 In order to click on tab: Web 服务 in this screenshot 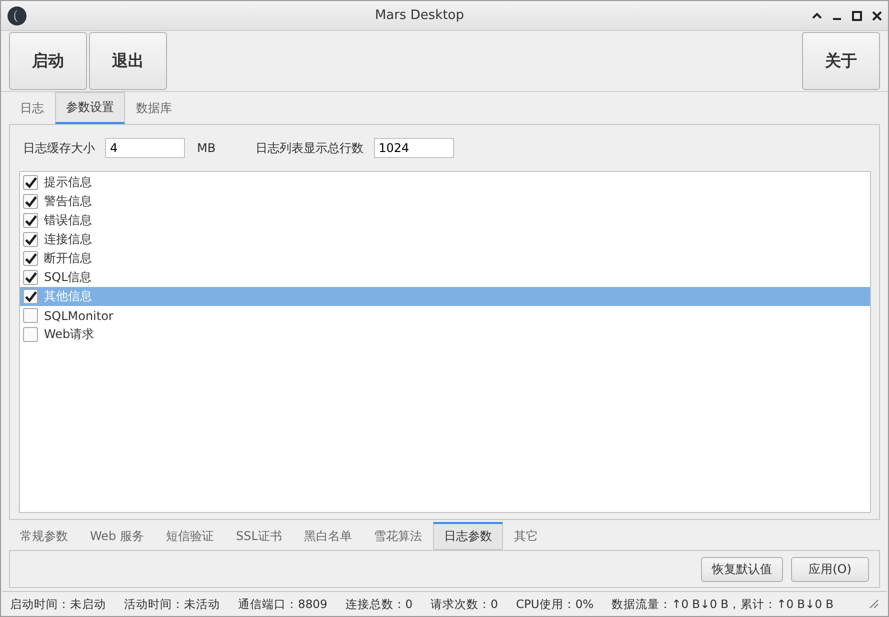, I will do `click(117, 536)`.